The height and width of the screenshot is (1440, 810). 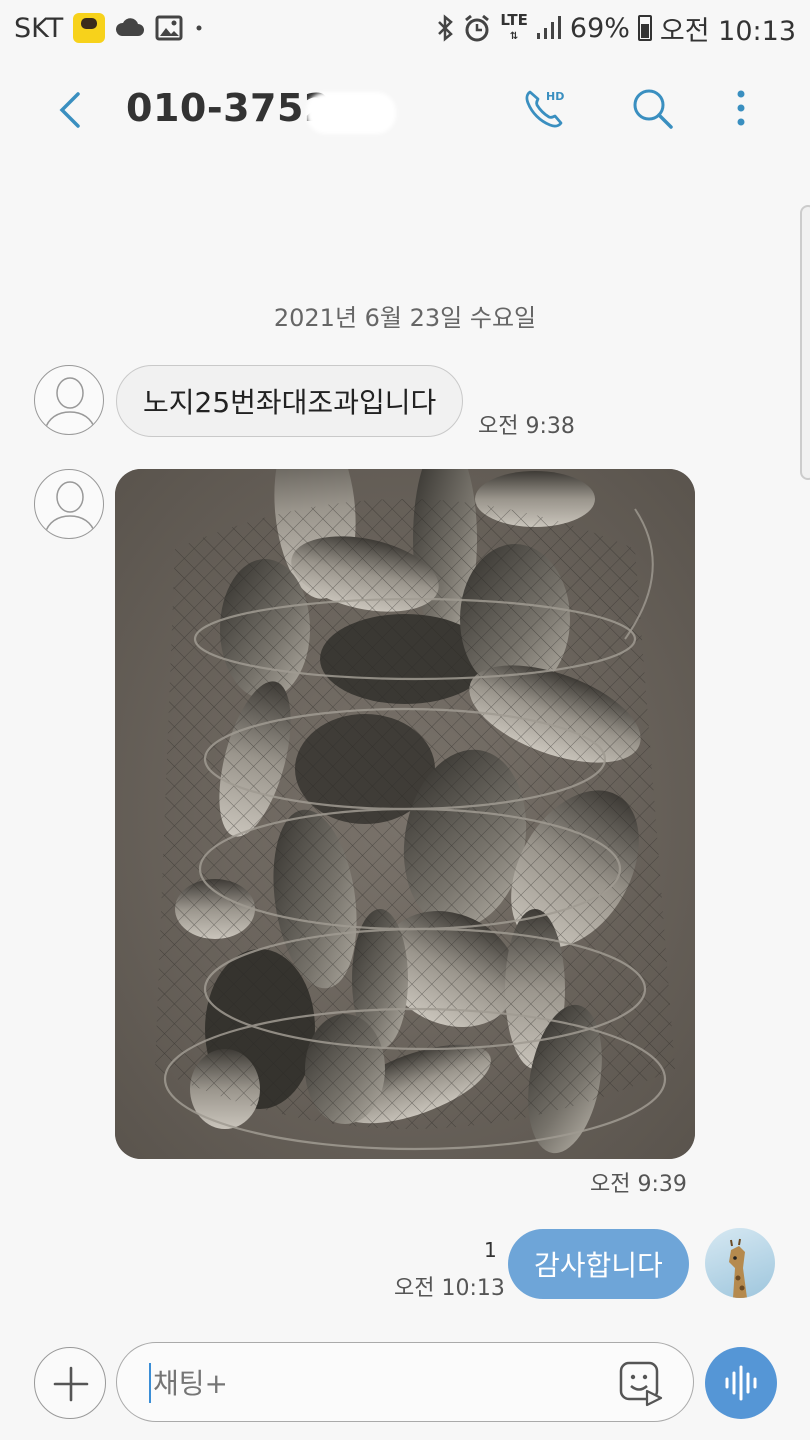 What do you see at coordinates (405, 110) in the screenshot?
I see `conversation-header: 010-3752- HD` at bounding box center [405, 110].